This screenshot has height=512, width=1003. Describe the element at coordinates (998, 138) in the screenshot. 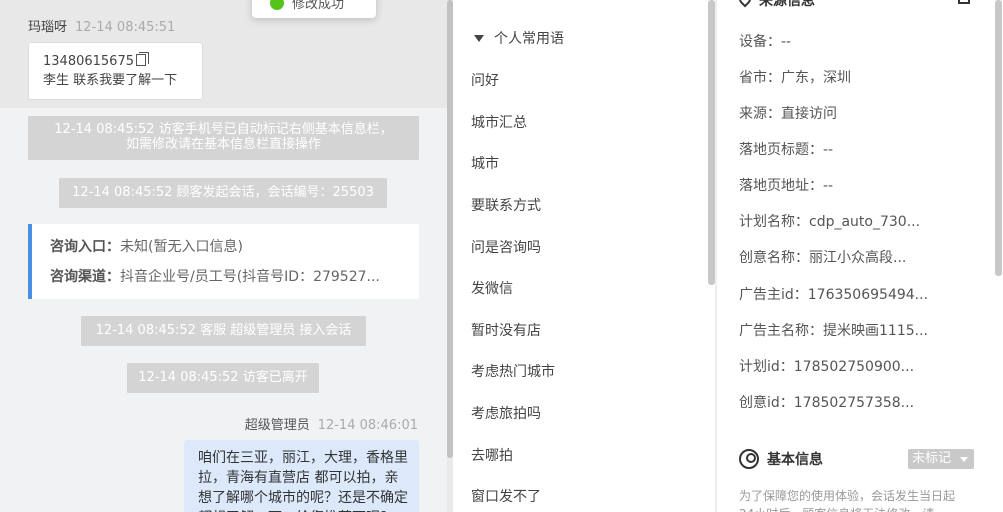

I see `info-scrollbar-thumb` at that location.